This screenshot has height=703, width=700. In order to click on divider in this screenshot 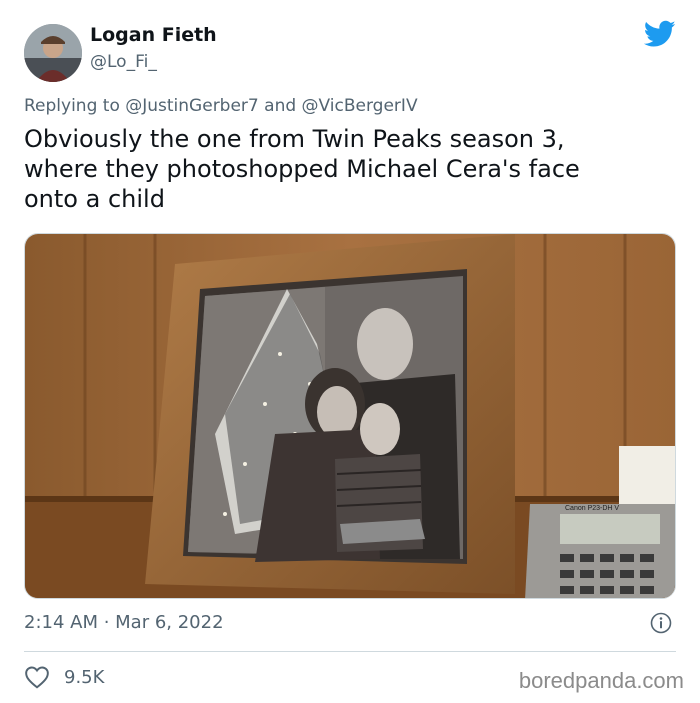, I will do `click(350, 651)`.